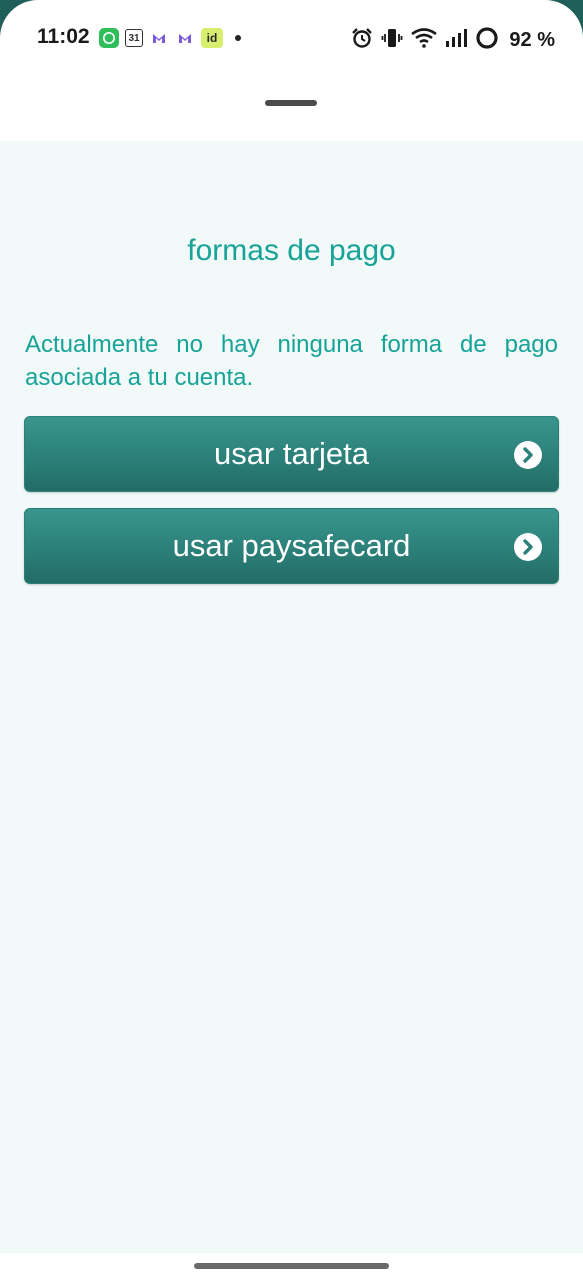 Image resolution: width=583 pixels, height=1280 pixels. I want to click on battery-ring-icon, so click(487, 40).